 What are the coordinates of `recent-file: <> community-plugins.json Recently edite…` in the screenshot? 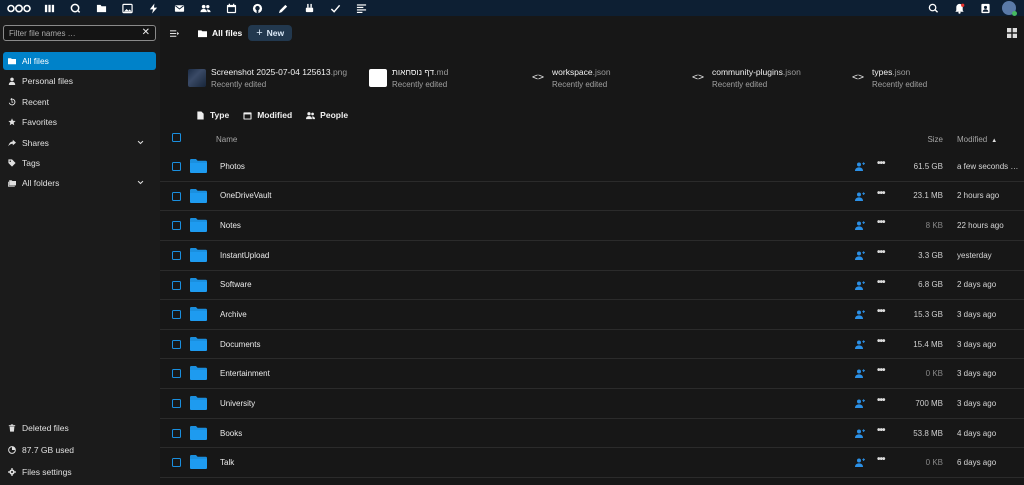 It's located at (745, 79).